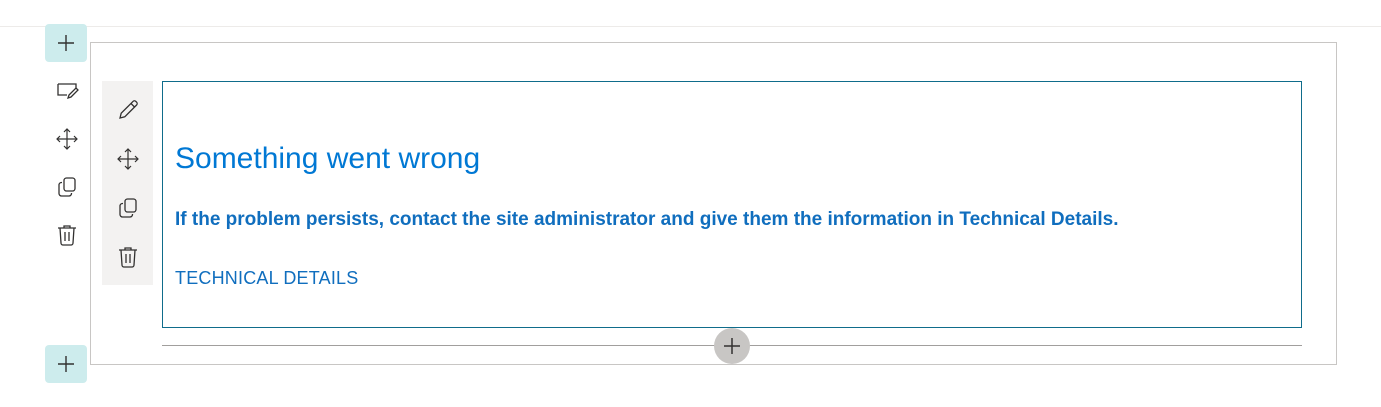 This screenshot has height=407, width=1381. Describe the element at coordinates (67, 163) in the screenshot. I see `section-toolbar` at that location.